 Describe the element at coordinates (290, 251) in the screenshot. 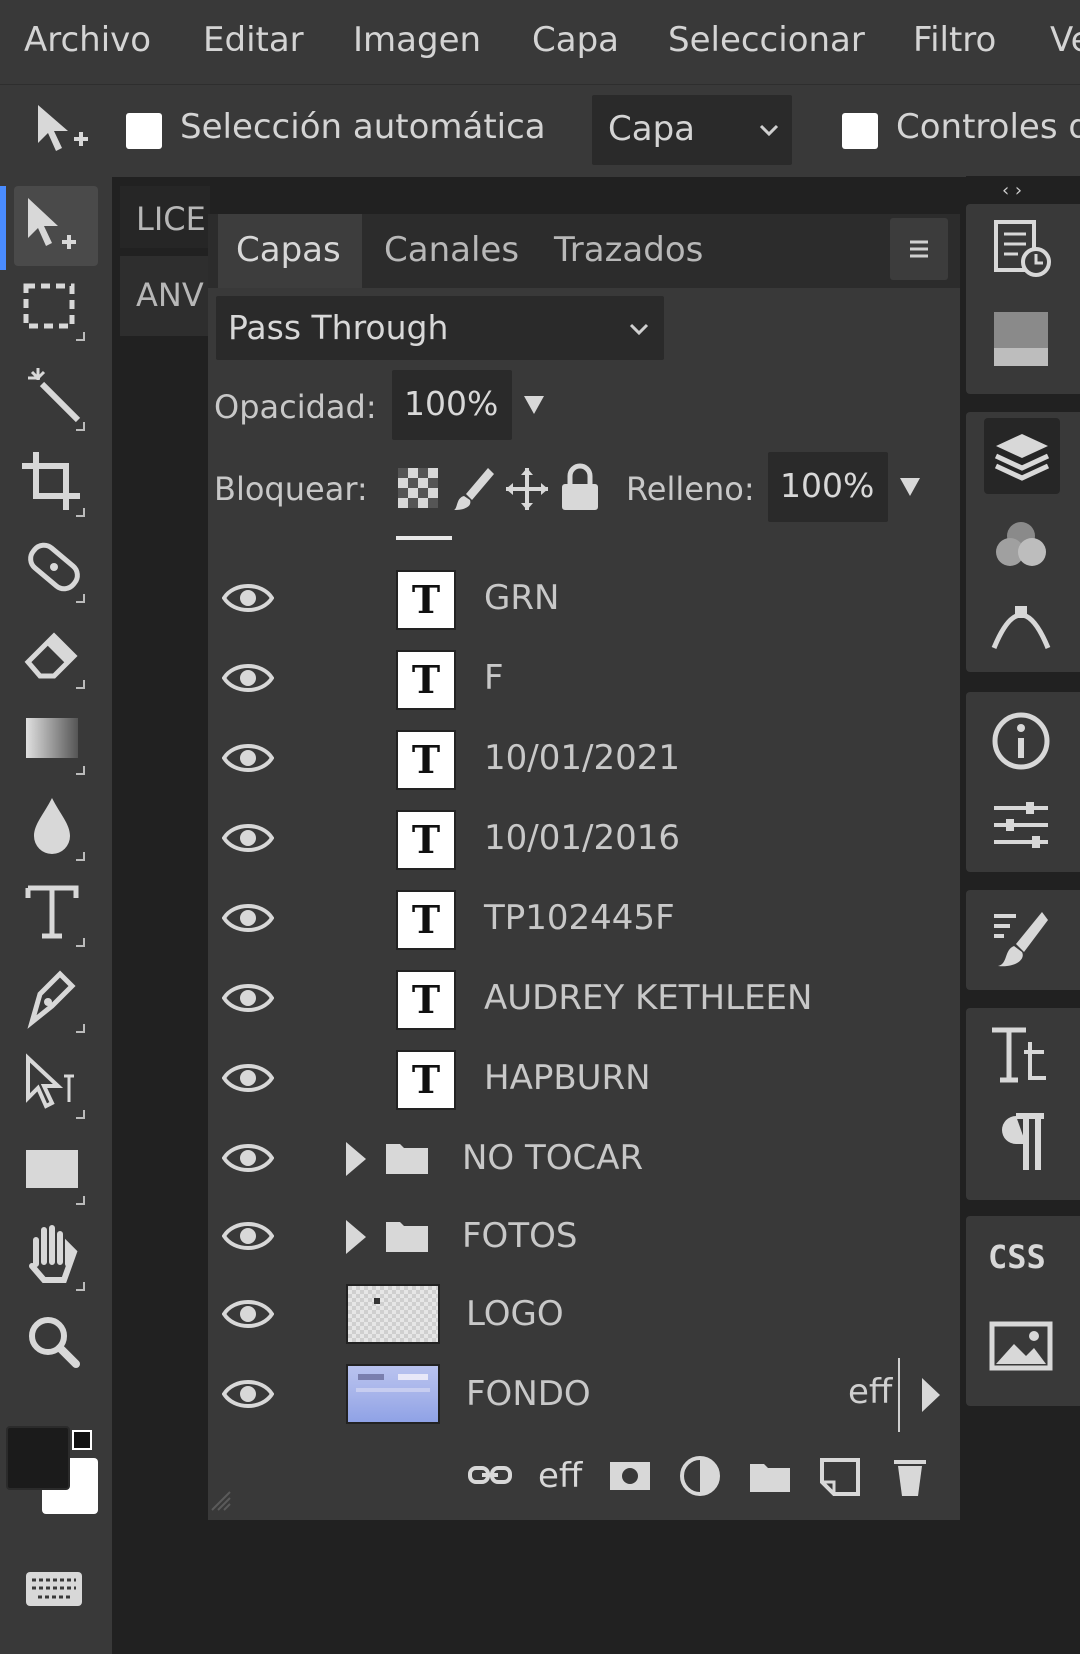

I see `tab-capas: Capas` at that location.